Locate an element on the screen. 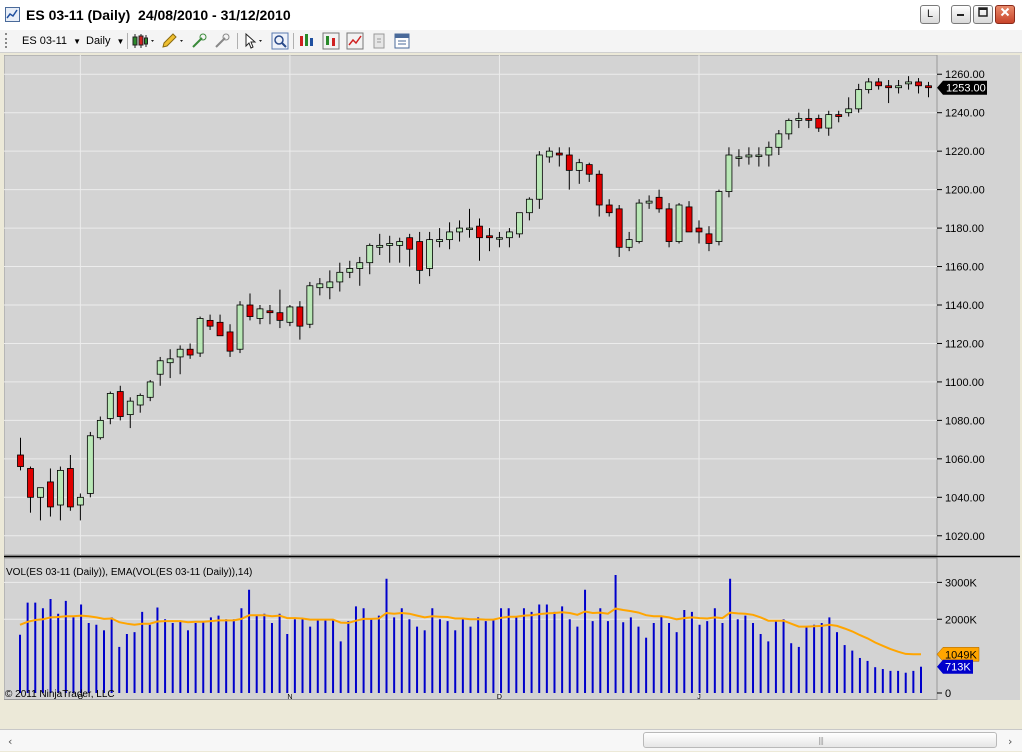  price-tick-label: 1020.00 is located at coordinates (965, 537).